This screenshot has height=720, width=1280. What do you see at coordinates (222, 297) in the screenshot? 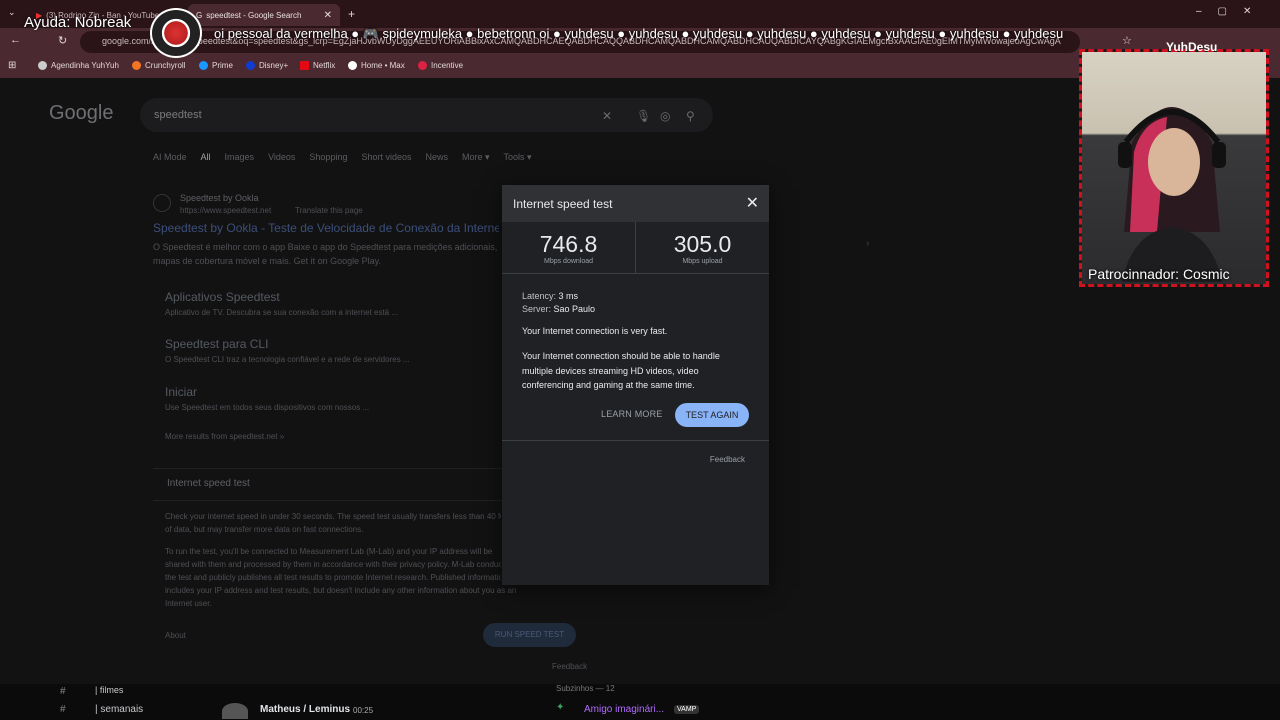
I see `sublink-title: Aplicativos Speedtest` at bounding box center [222, 297].